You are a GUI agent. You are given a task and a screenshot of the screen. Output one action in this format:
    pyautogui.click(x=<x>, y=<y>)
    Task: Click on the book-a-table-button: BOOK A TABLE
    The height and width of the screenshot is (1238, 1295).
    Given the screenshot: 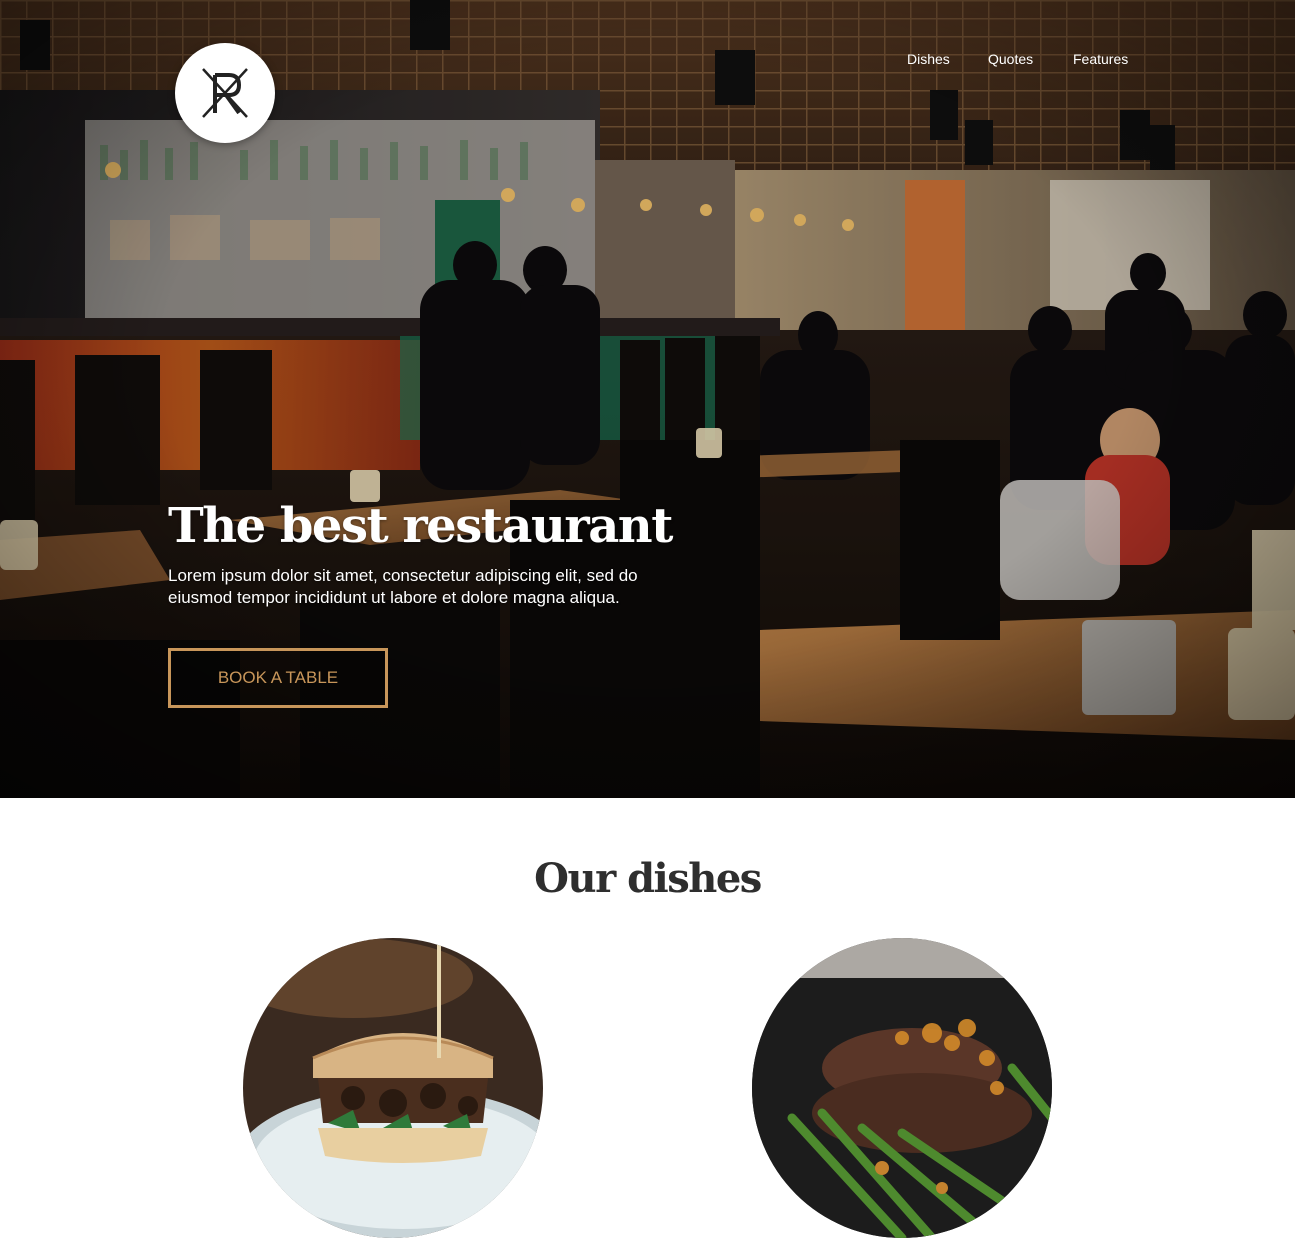 What is the action you would take?
    pyautogui.click(x=278, y=678)
    